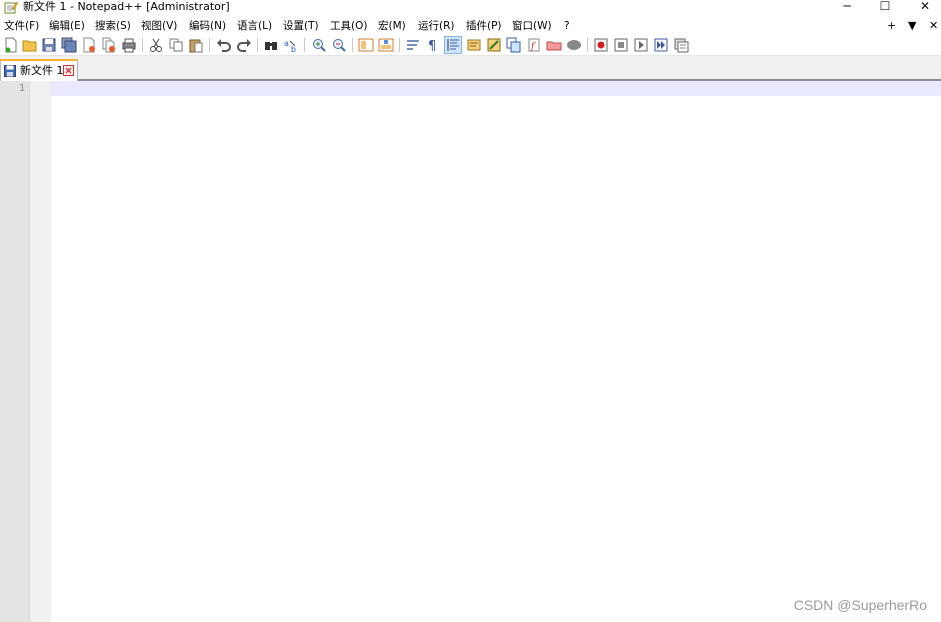  What do you see at coordinates (641, 45) in the screenshot?
I see `run-macro-multiple-icon` at bounding box center [641, 45].